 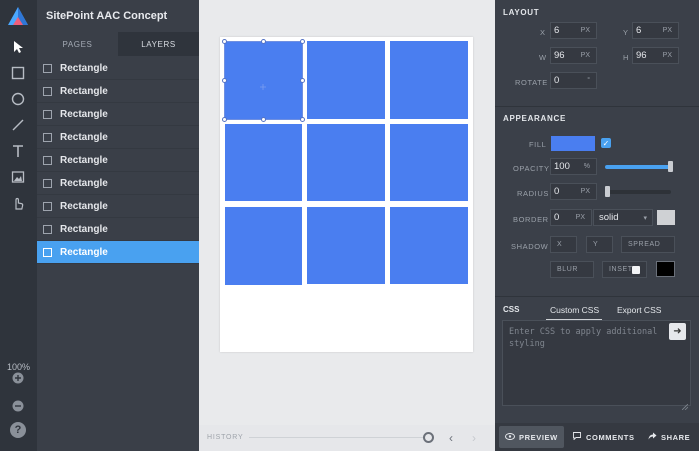 What do you see at coordinates (573, 143) in the screenshot?
I see `fill-color-swatch` at bounding box center [573, 143].